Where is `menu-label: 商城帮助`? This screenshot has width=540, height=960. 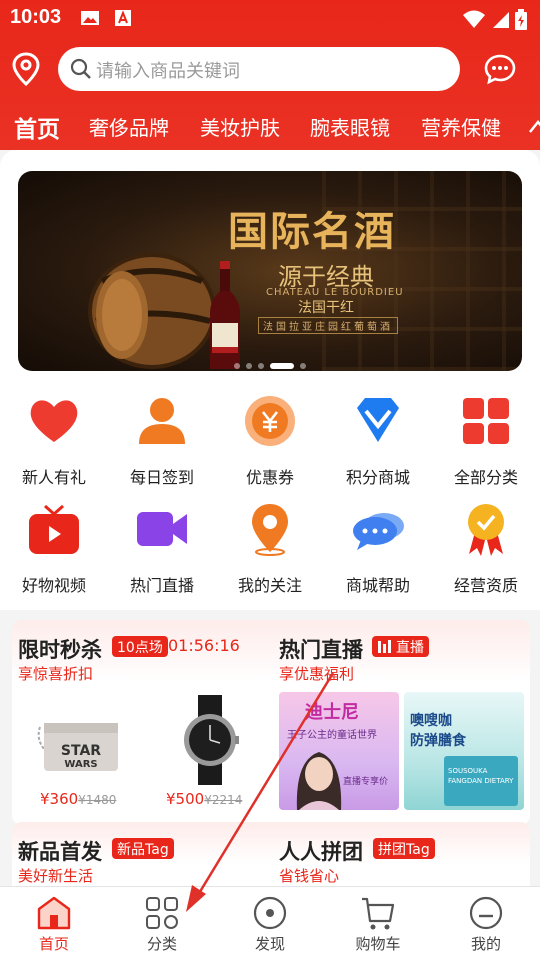 menu-label: 商城帮助 is located at coordinates (377, 585).